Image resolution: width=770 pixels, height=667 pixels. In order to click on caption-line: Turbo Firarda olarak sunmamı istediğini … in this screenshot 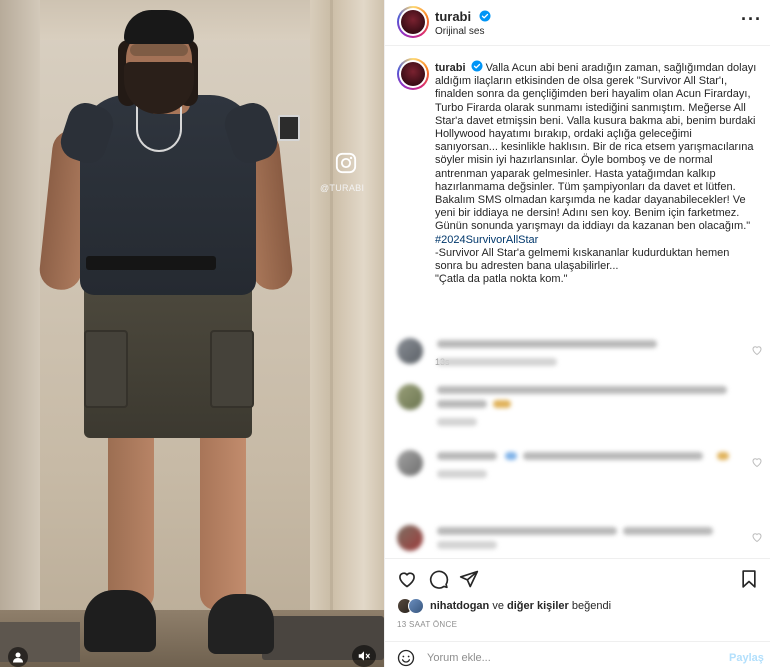, I will do `click(590, 107)`.